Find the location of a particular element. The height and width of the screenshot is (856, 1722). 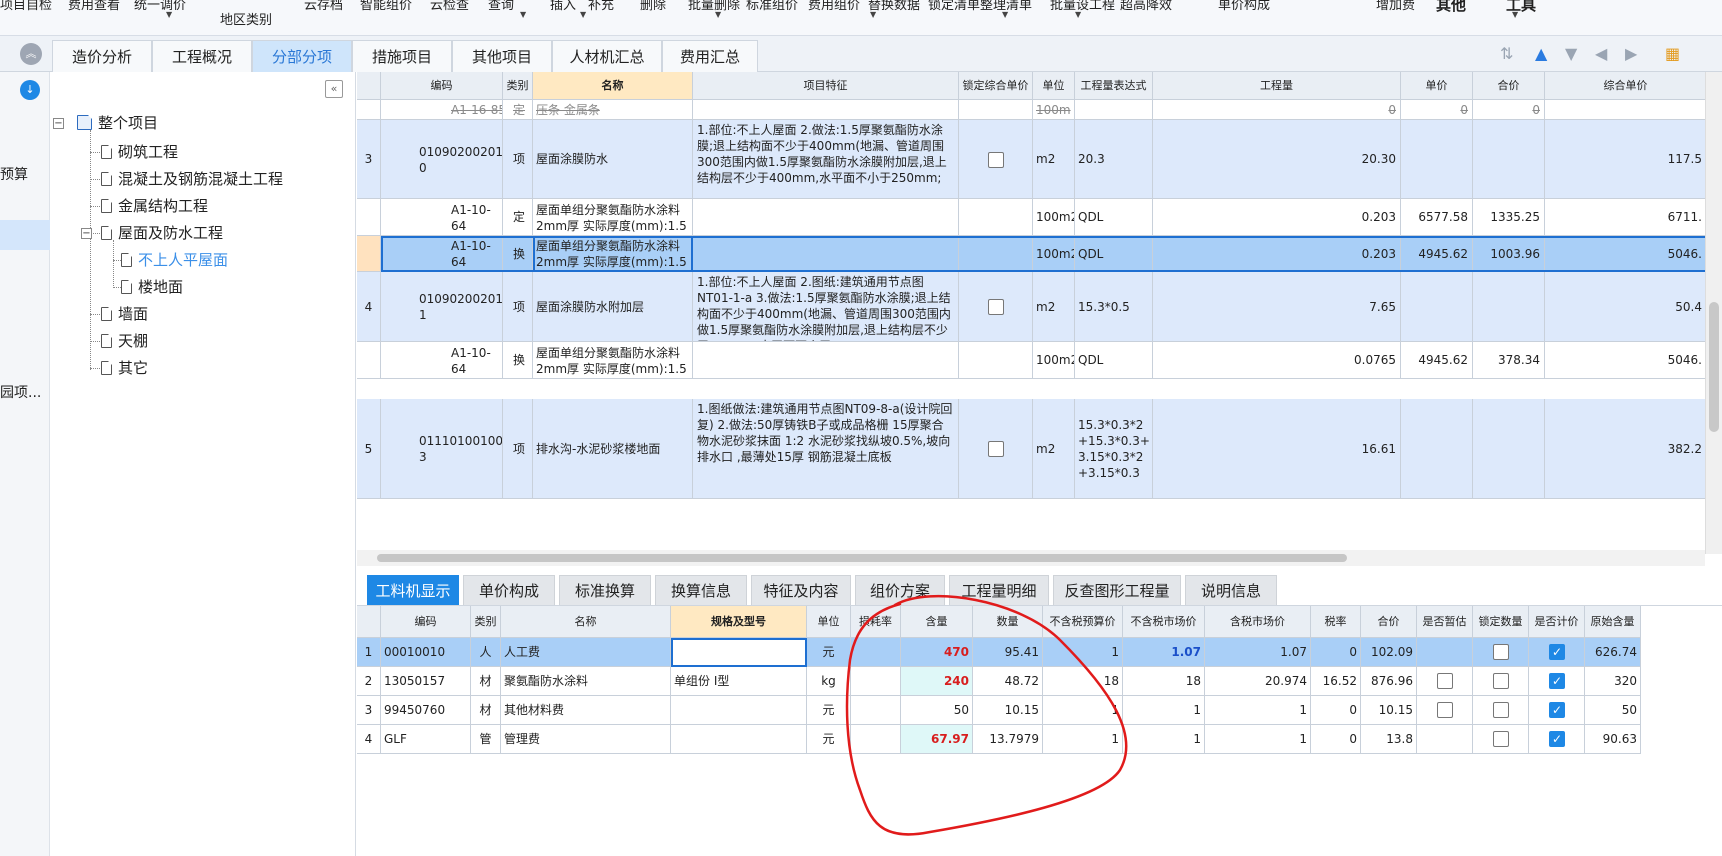

grid-header-9: 合价 is located at coordinates (1509, 86).